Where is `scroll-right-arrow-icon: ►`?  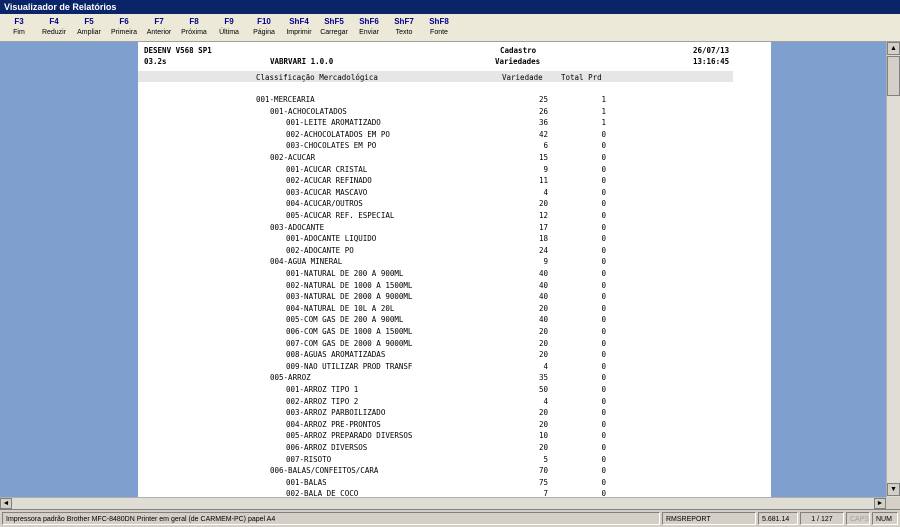 scroll-right-arrow-icon: ► is located at coordinates (880, 503).